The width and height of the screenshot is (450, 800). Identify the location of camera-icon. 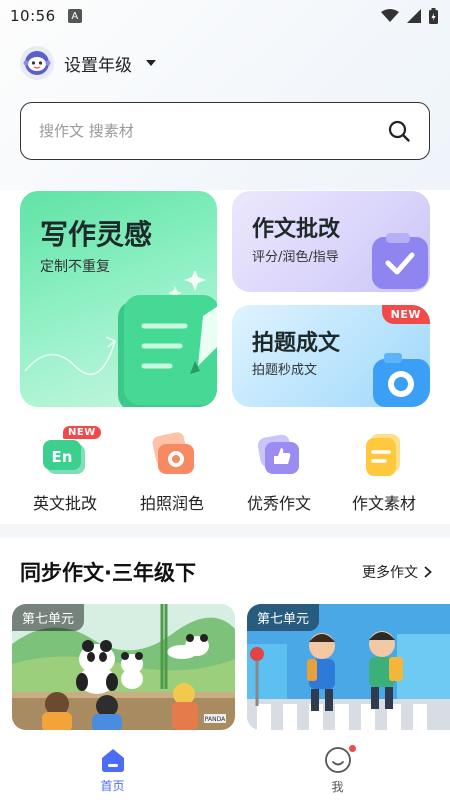
(401, 380).